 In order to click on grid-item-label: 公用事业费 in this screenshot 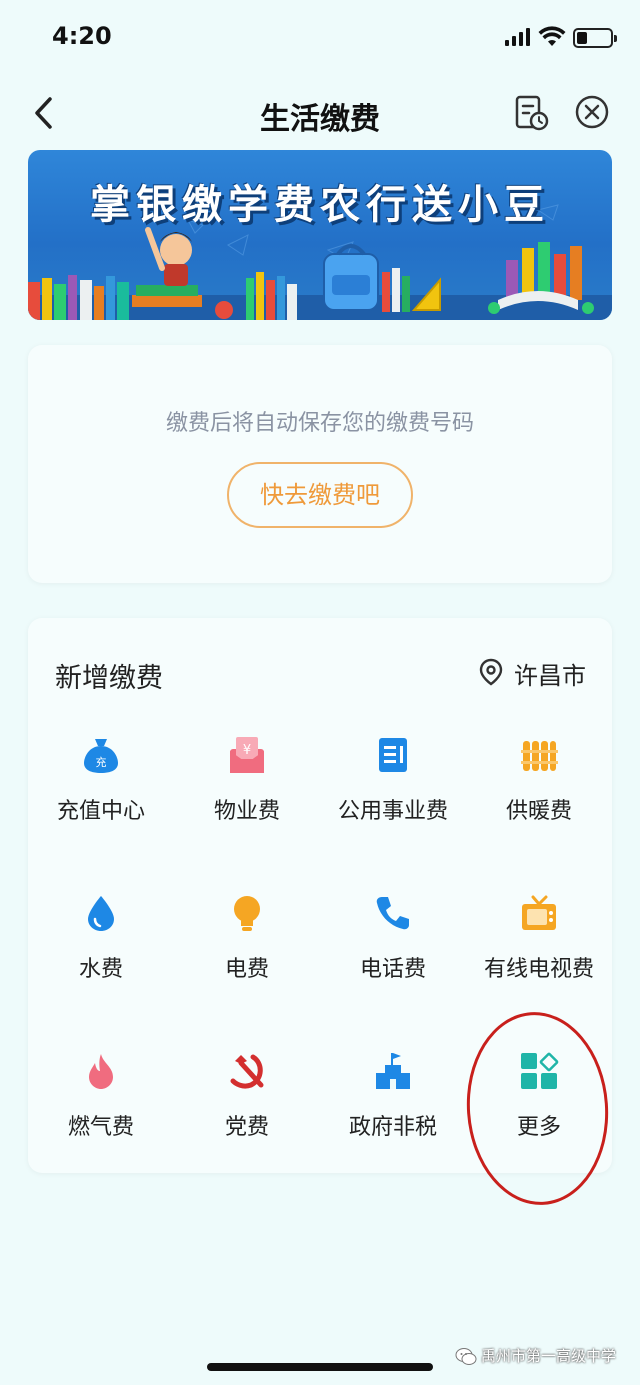, I will do `click(392, 811)`.